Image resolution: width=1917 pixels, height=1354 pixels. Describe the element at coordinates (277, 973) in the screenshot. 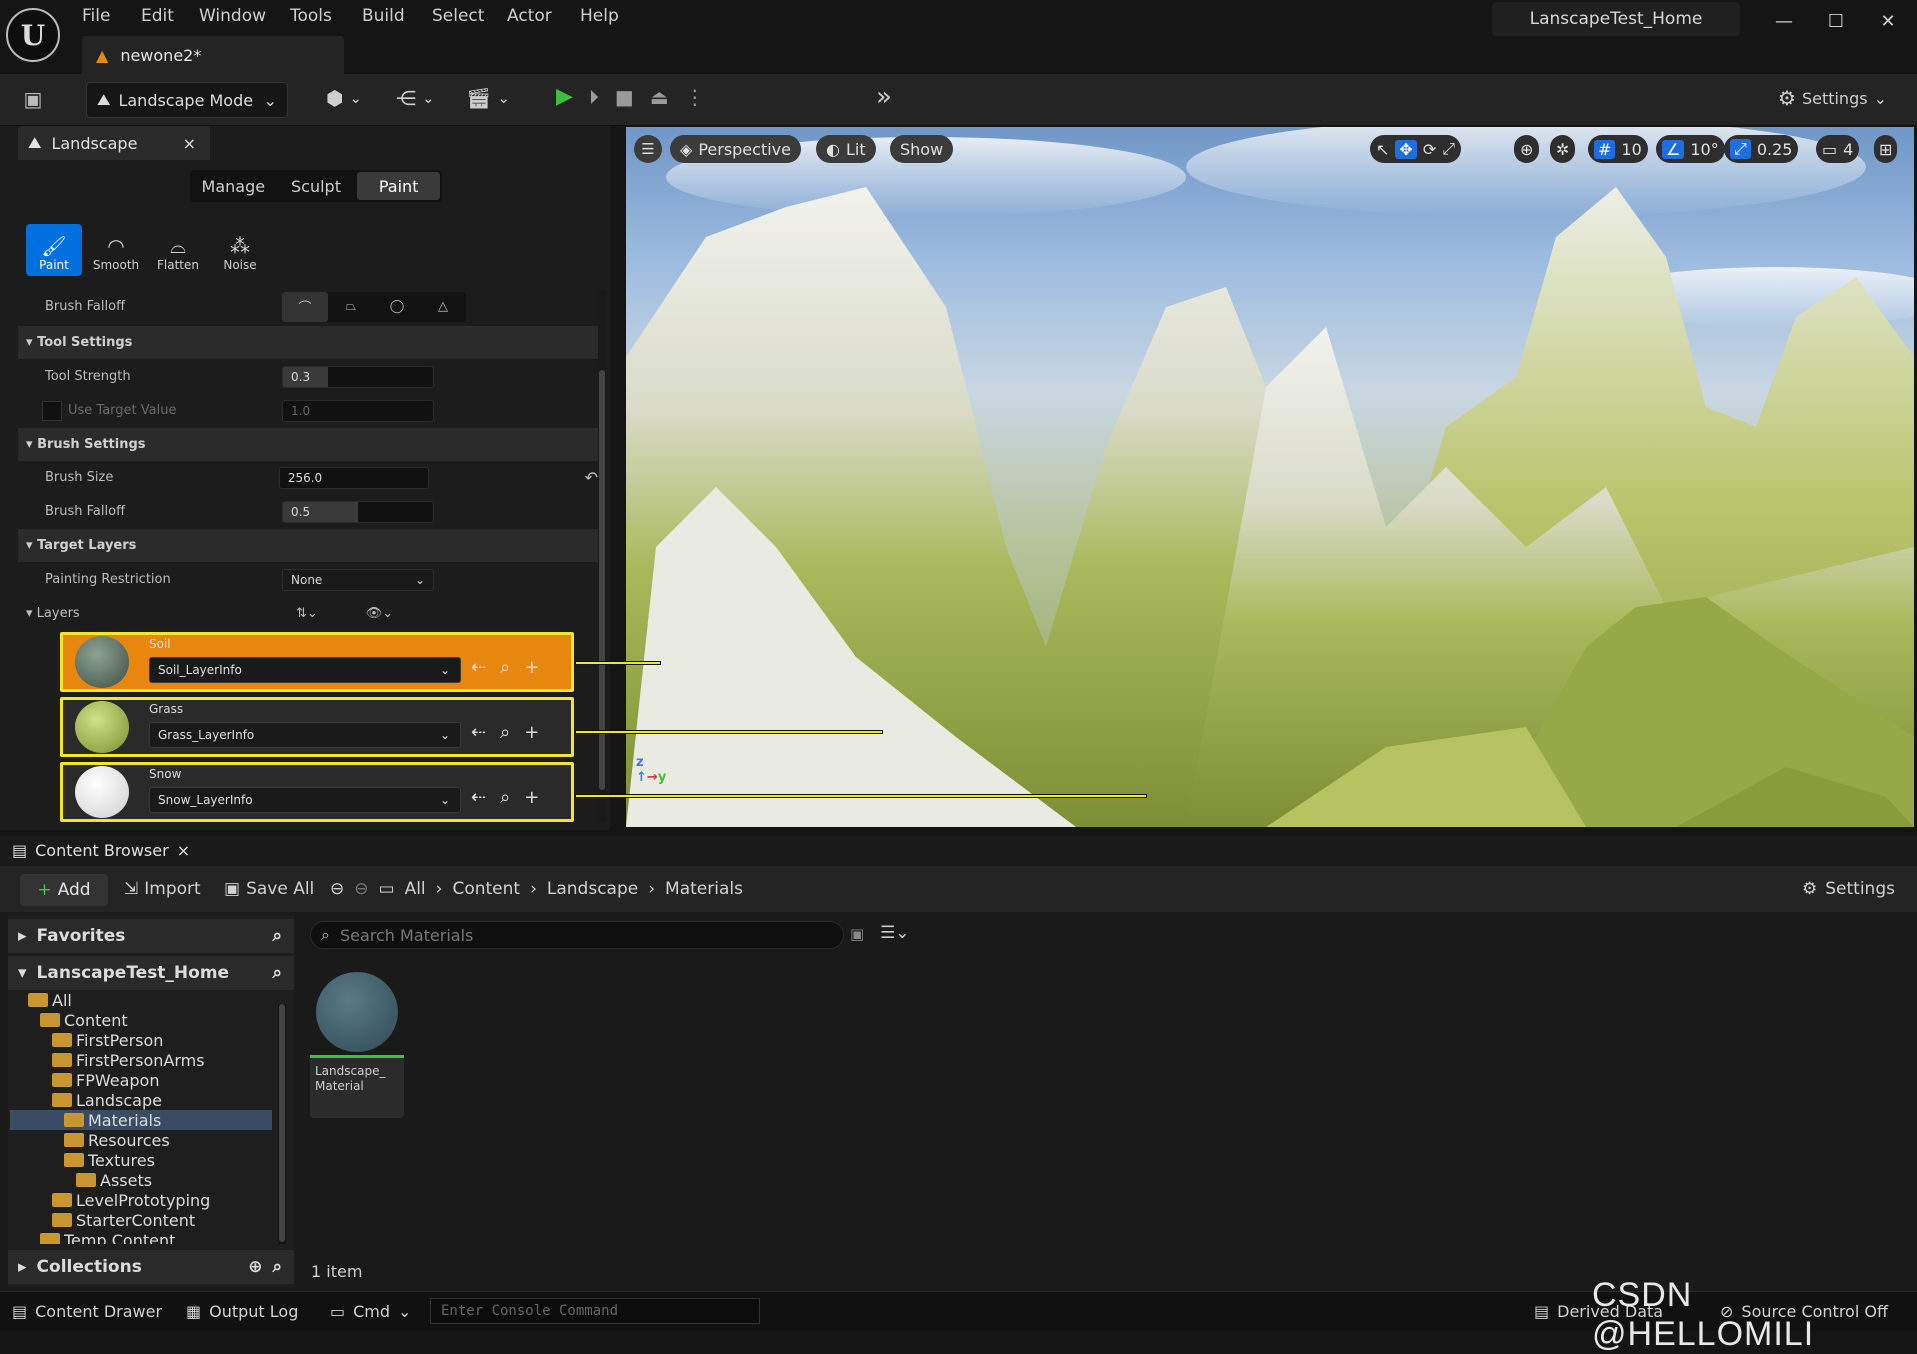

I see `search-icon: ⌕` at that location.